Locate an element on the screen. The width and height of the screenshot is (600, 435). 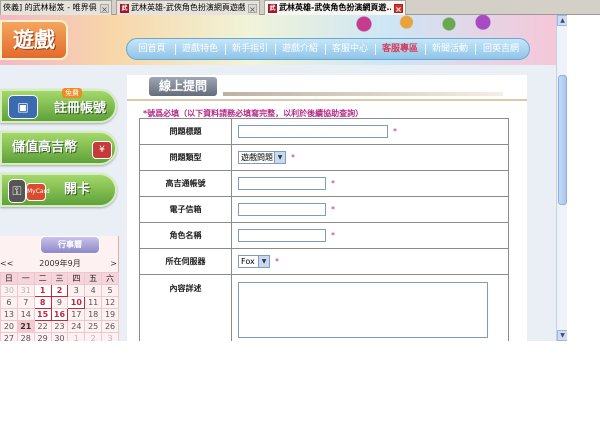
mycard-logo-icon: MyCard is located at coordinates (38, 192).